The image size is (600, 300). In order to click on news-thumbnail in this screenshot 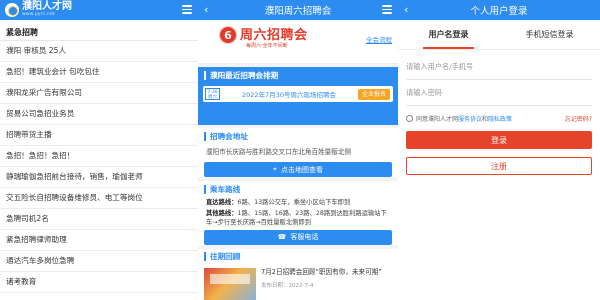, I will do `click(230, 283)`.